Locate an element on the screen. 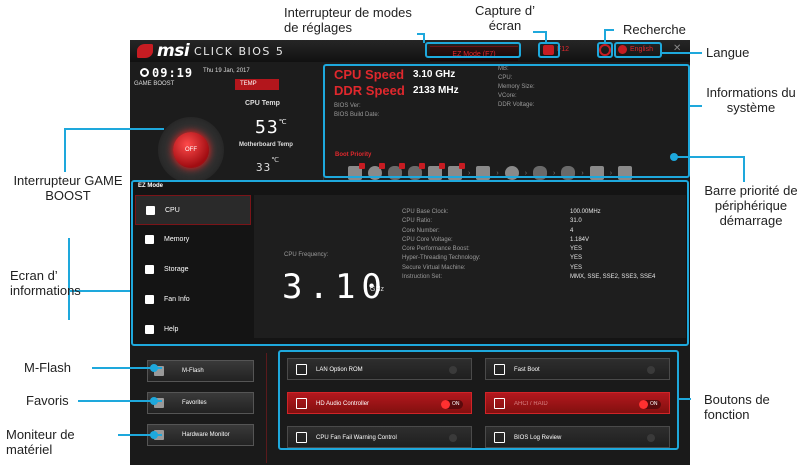 This screenshot has height=465, width=812. callout-recherche: Recherche is located at coordinates (654, 29).